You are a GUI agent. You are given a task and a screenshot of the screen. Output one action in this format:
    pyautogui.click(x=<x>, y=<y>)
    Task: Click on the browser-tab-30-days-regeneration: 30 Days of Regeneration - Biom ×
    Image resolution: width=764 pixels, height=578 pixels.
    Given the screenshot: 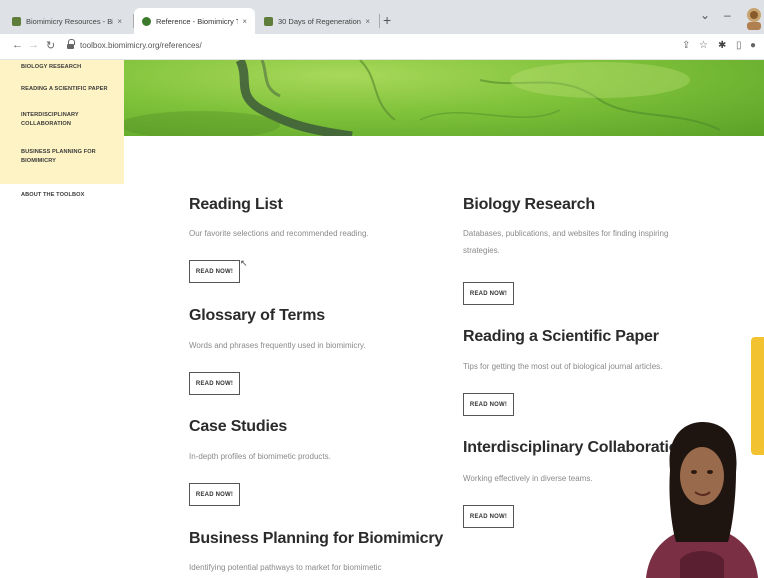 What is the action you would take?
    pyautogui.click(x=317, y=21)
    